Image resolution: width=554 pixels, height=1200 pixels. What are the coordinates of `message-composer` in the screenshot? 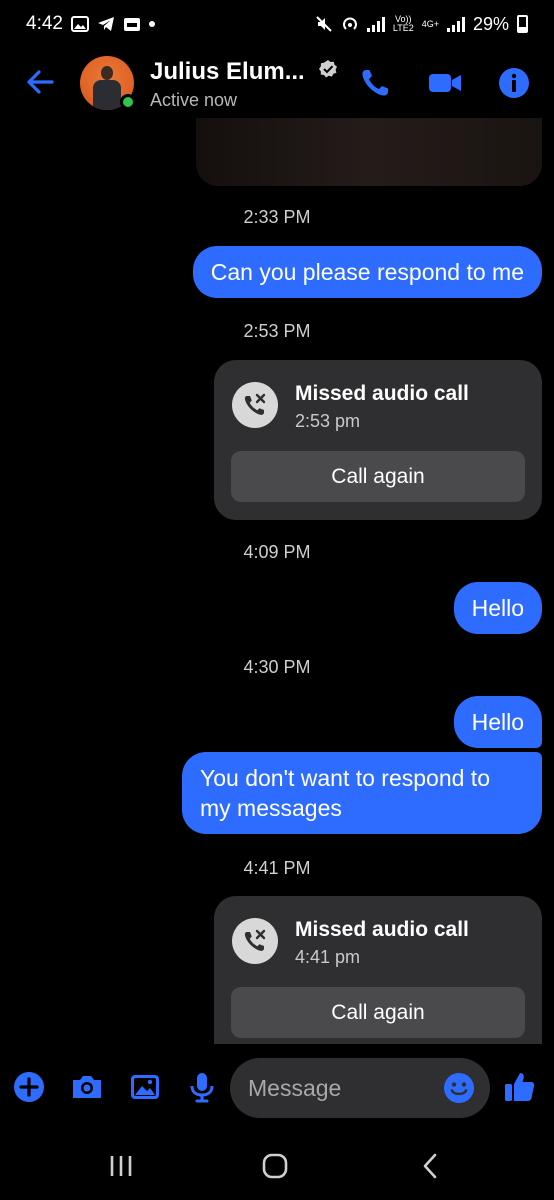 It's located at (277, 1088).